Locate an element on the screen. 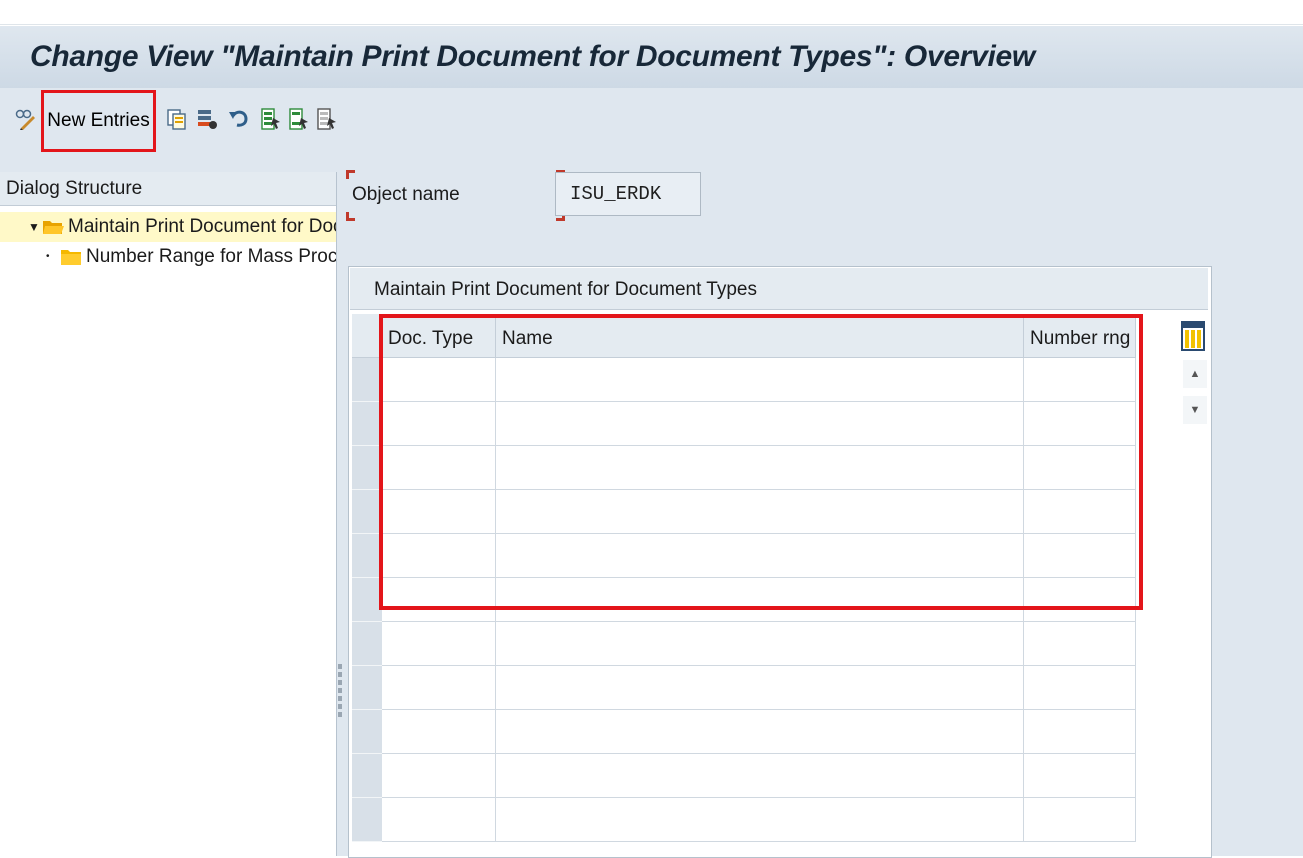  scroll-down-button: ▼ is located at coordinates (1195, 410).